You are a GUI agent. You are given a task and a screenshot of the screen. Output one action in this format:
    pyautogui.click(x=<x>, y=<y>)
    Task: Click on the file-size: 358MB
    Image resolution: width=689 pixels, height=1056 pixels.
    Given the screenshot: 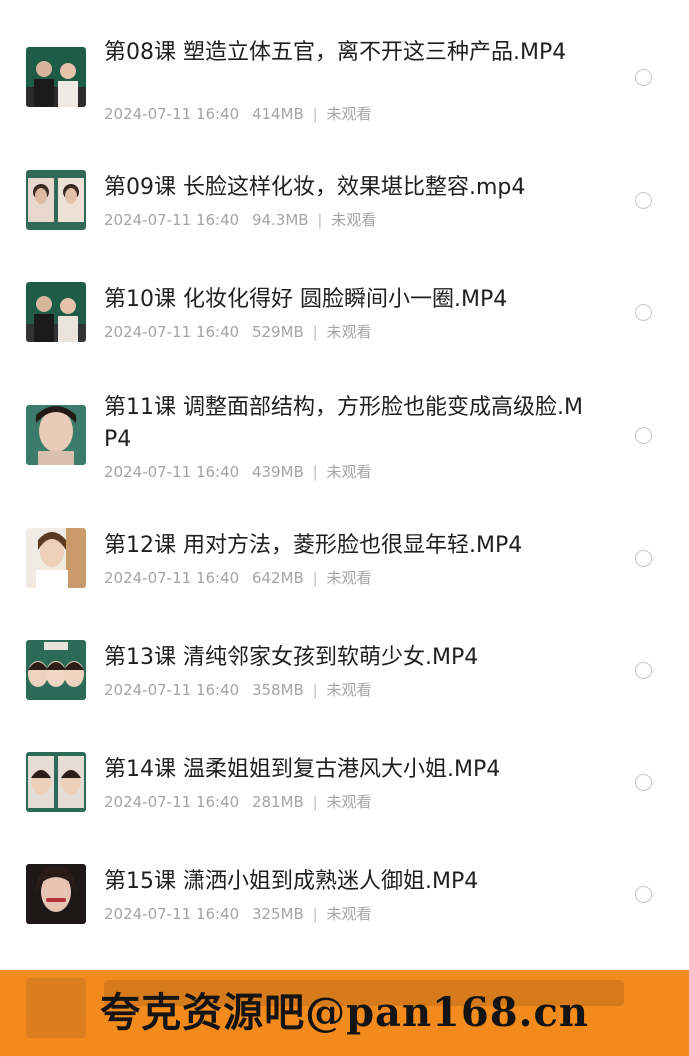 What is the action you would take?
    pyautogui.click(x=277, y=690)
    